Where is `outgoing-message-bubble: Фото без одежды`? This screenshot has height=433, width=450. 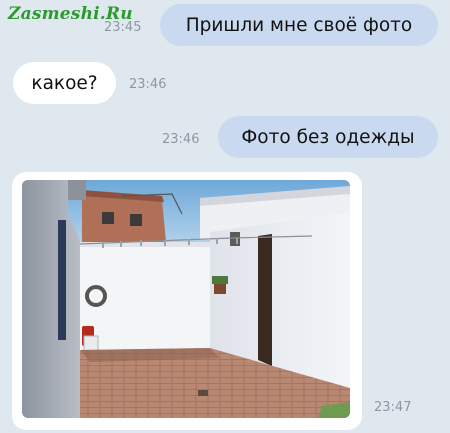
outgoing-message-bubble: Фото без одежды is located at coordinates (328, 137).